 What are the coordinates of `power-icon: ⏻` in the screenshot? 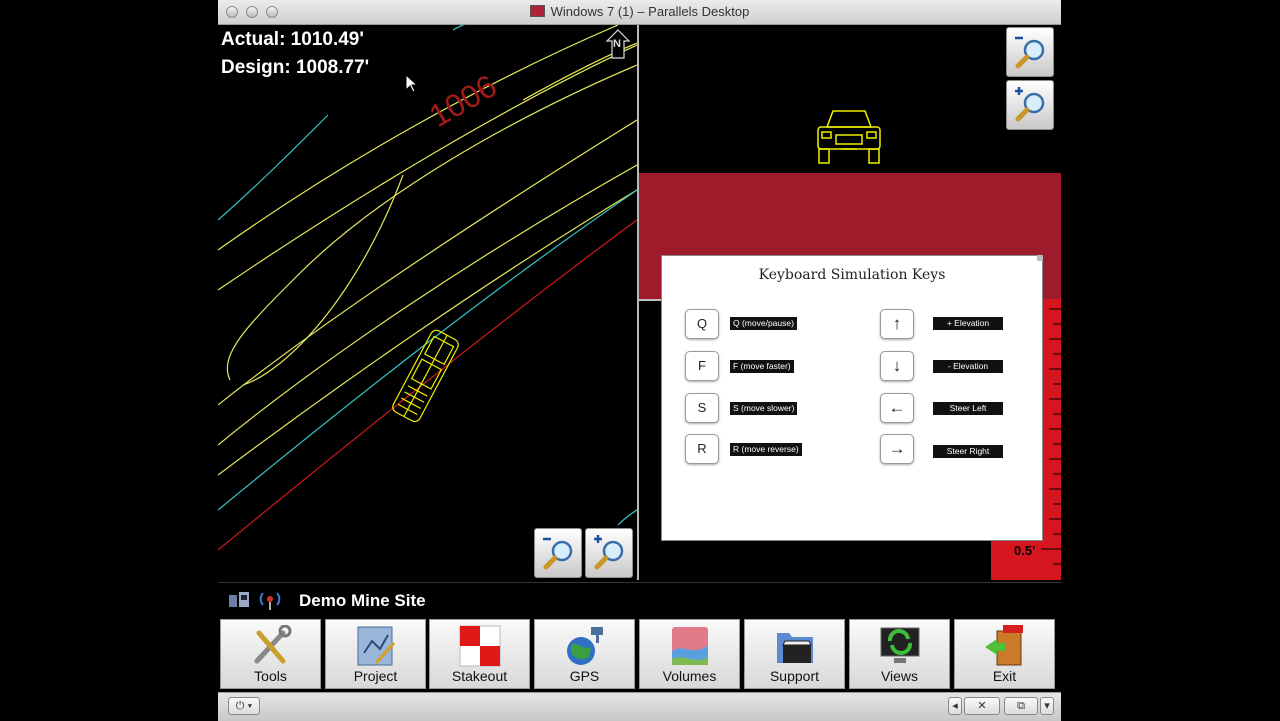 It's located at (240, 706).